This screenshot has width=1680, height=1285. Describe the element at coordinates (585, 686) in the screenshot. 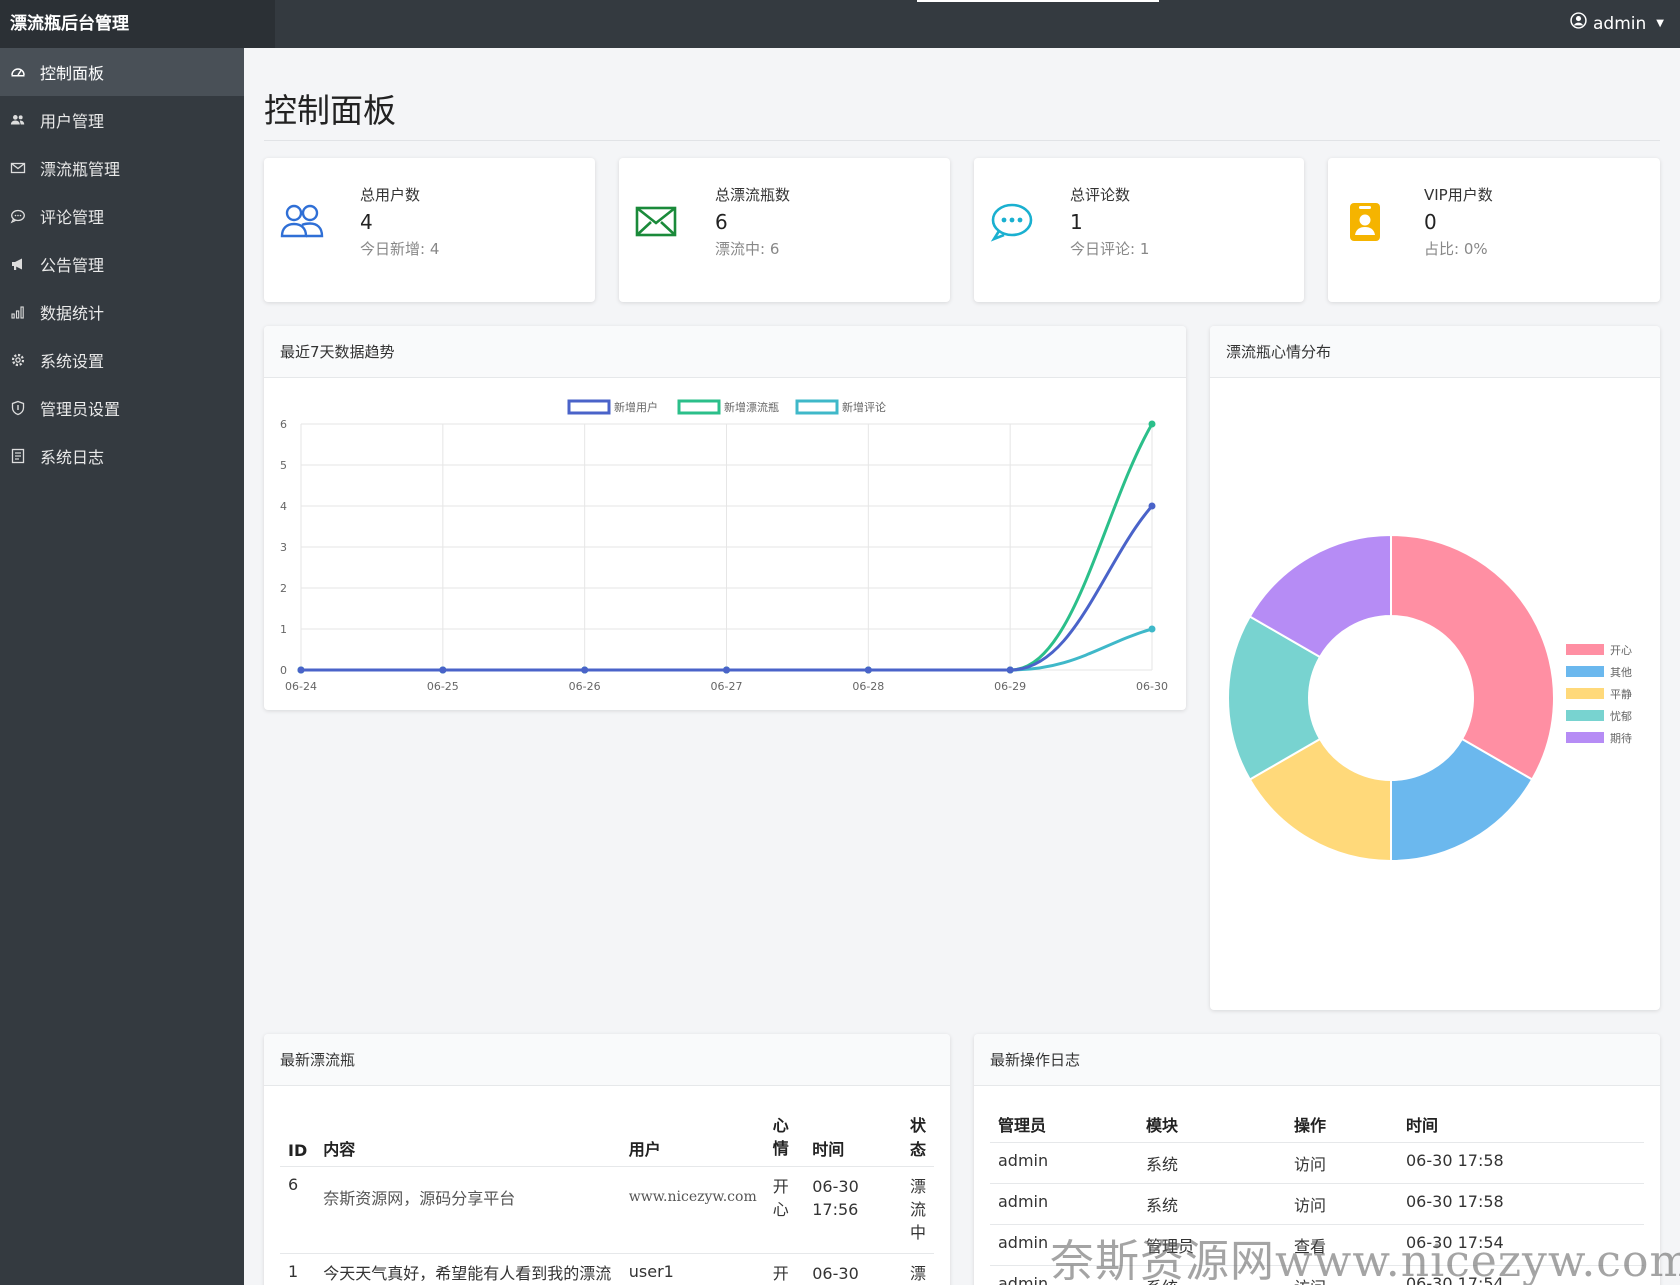

I see `x-tick-label: 06-26` at that location.